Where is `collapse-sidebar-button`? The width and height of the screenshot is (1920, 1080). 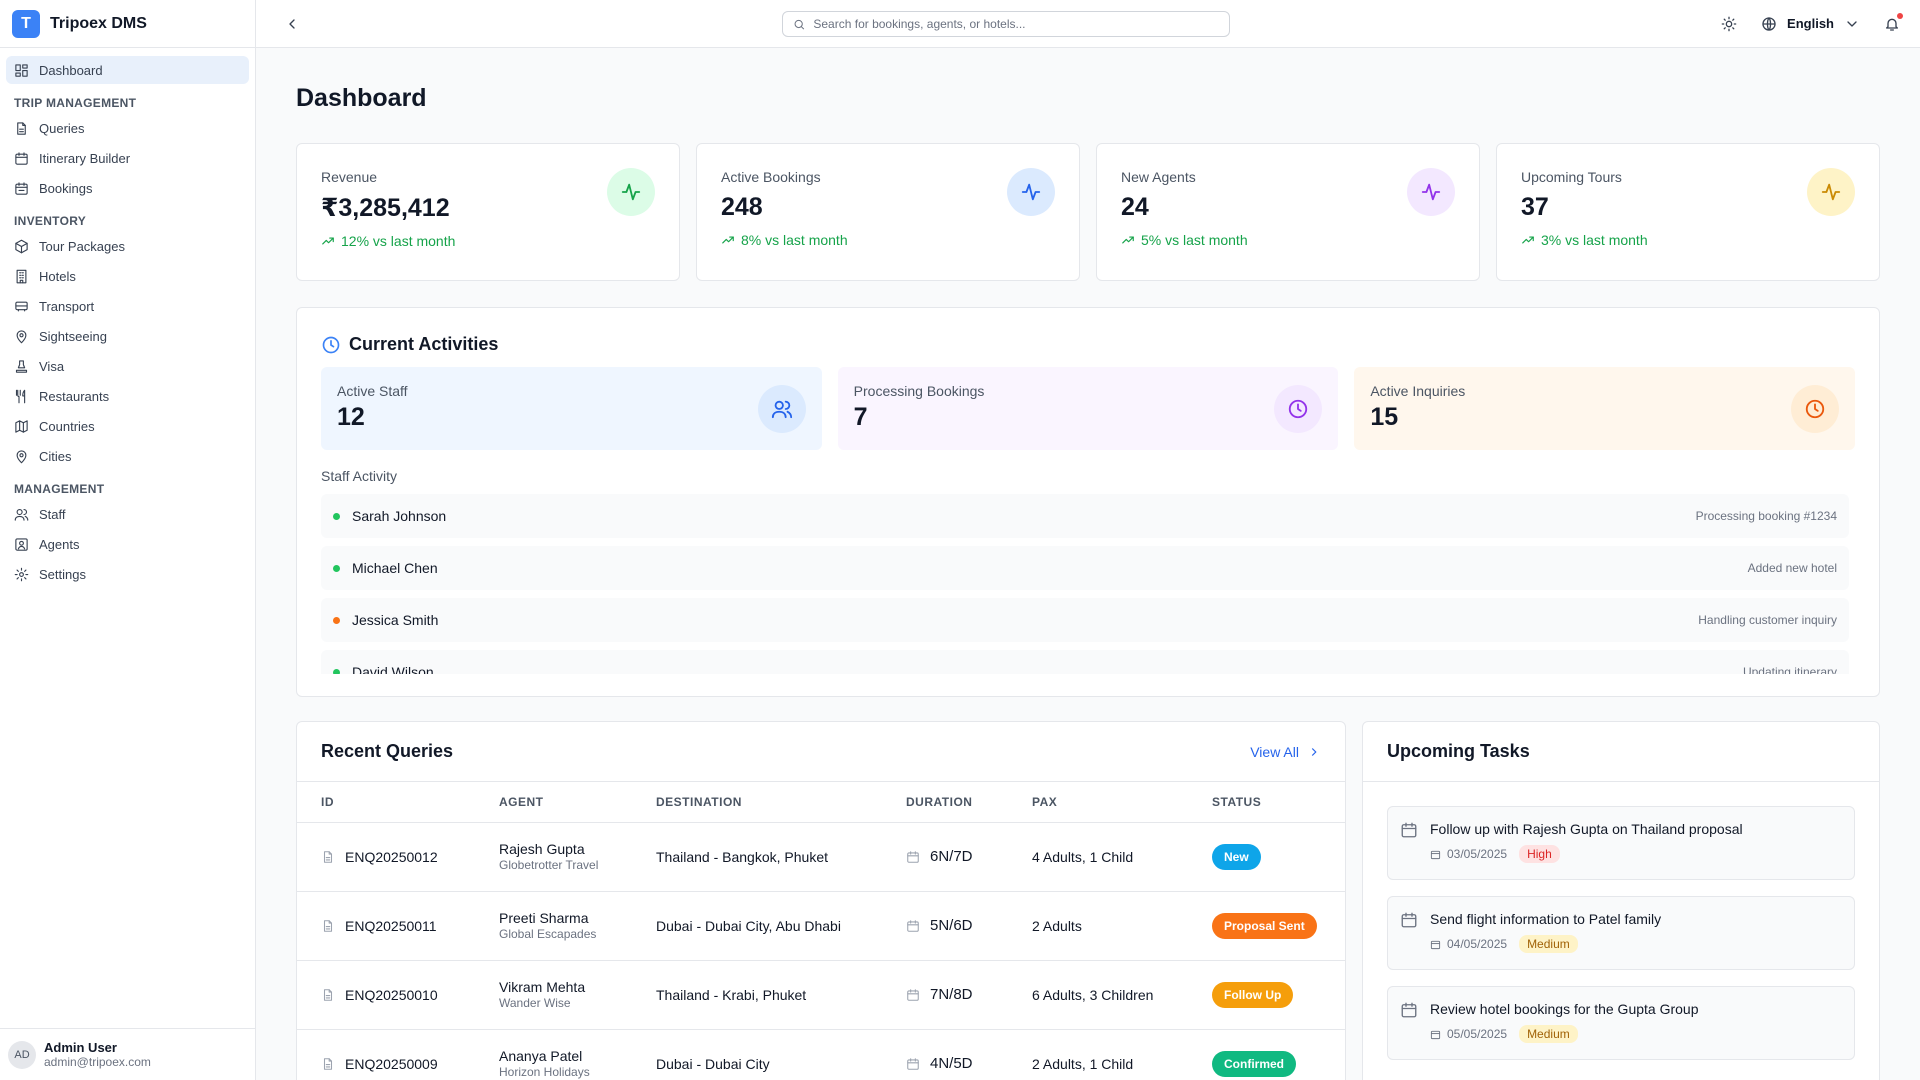
collapse-sidebar-button is located at coordinates (292, 24).